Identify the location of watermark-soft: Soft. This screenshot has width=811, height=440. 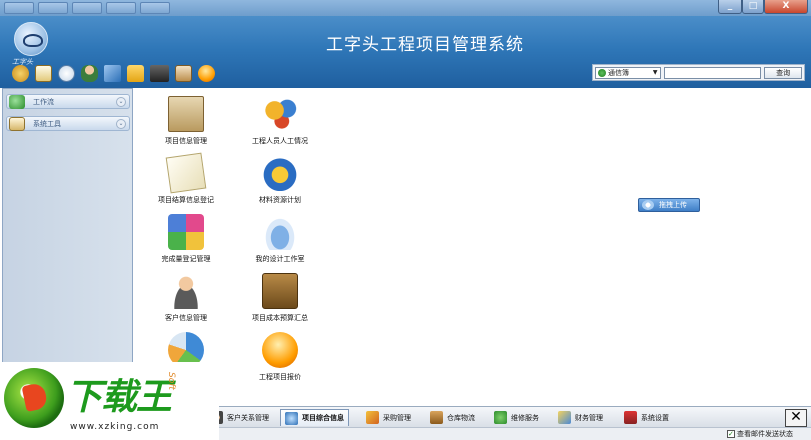
(171, 381).